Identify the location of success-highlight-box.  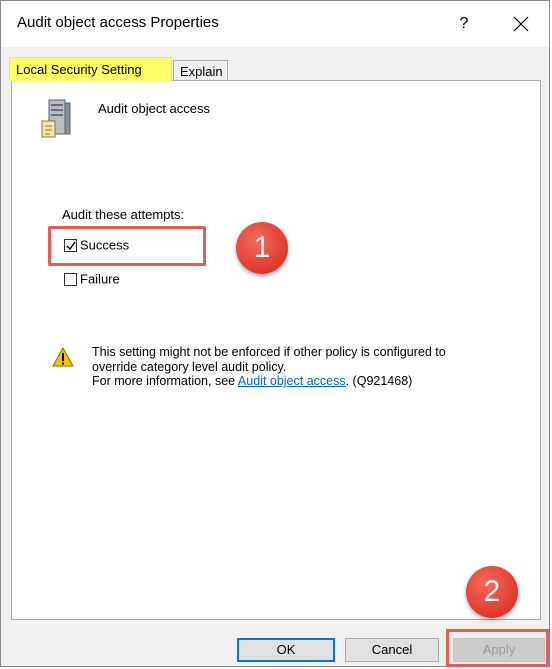
(127, 246).